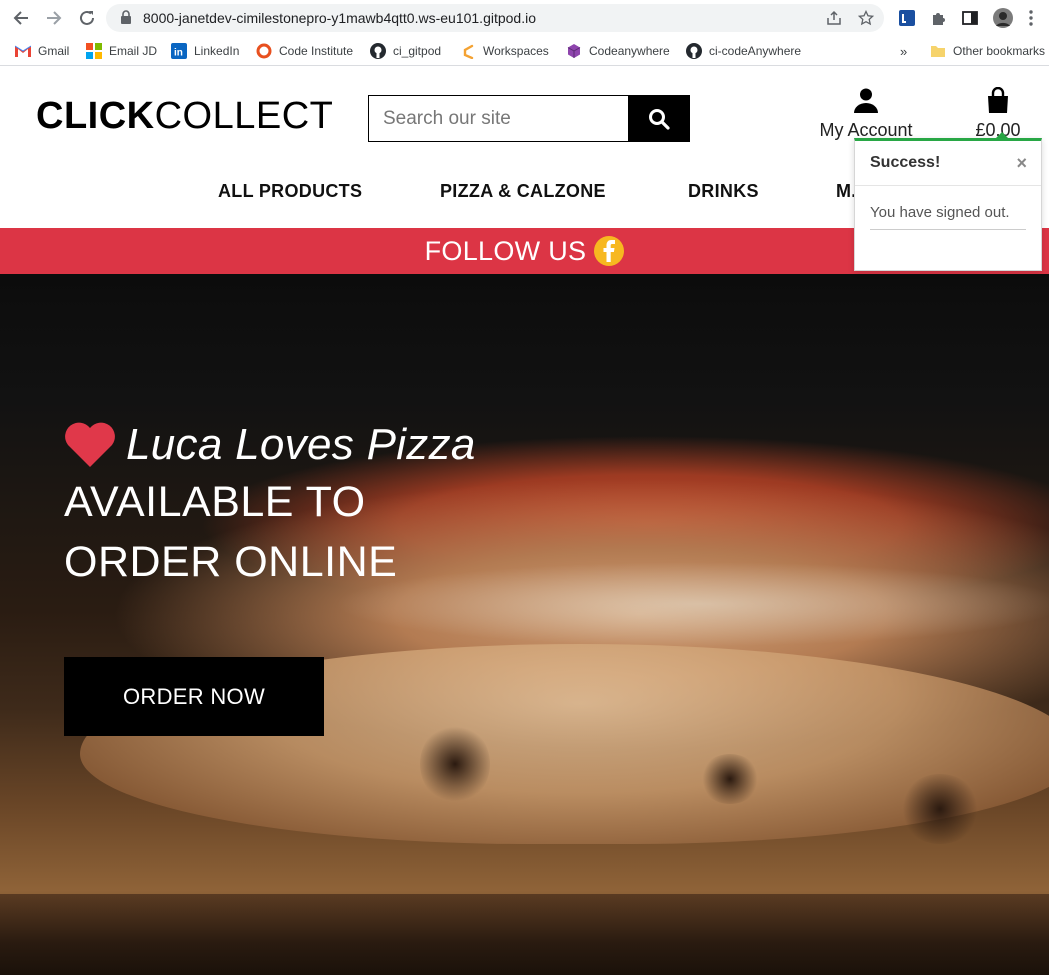 This screenshot has width=1049, height=975. I want to click on search-form, so click(529, 118).